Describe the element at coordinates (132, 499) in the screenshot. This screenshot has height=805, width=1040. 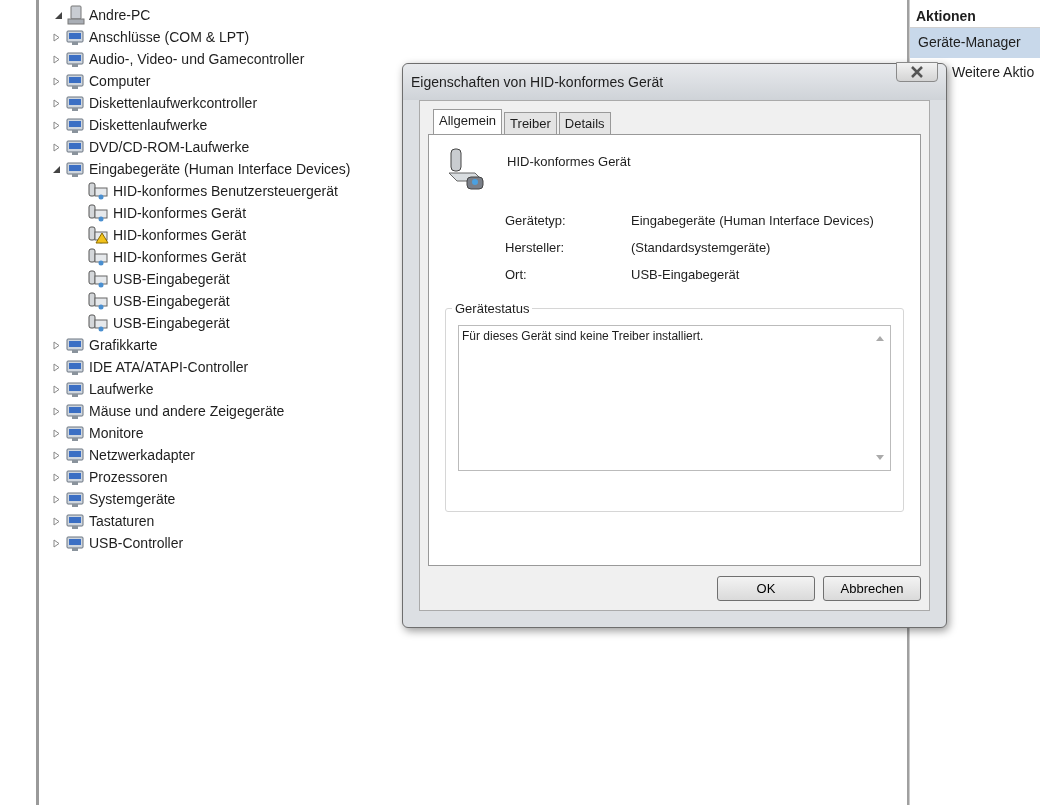
I see `tree-item: Systemgeräte` at that location.